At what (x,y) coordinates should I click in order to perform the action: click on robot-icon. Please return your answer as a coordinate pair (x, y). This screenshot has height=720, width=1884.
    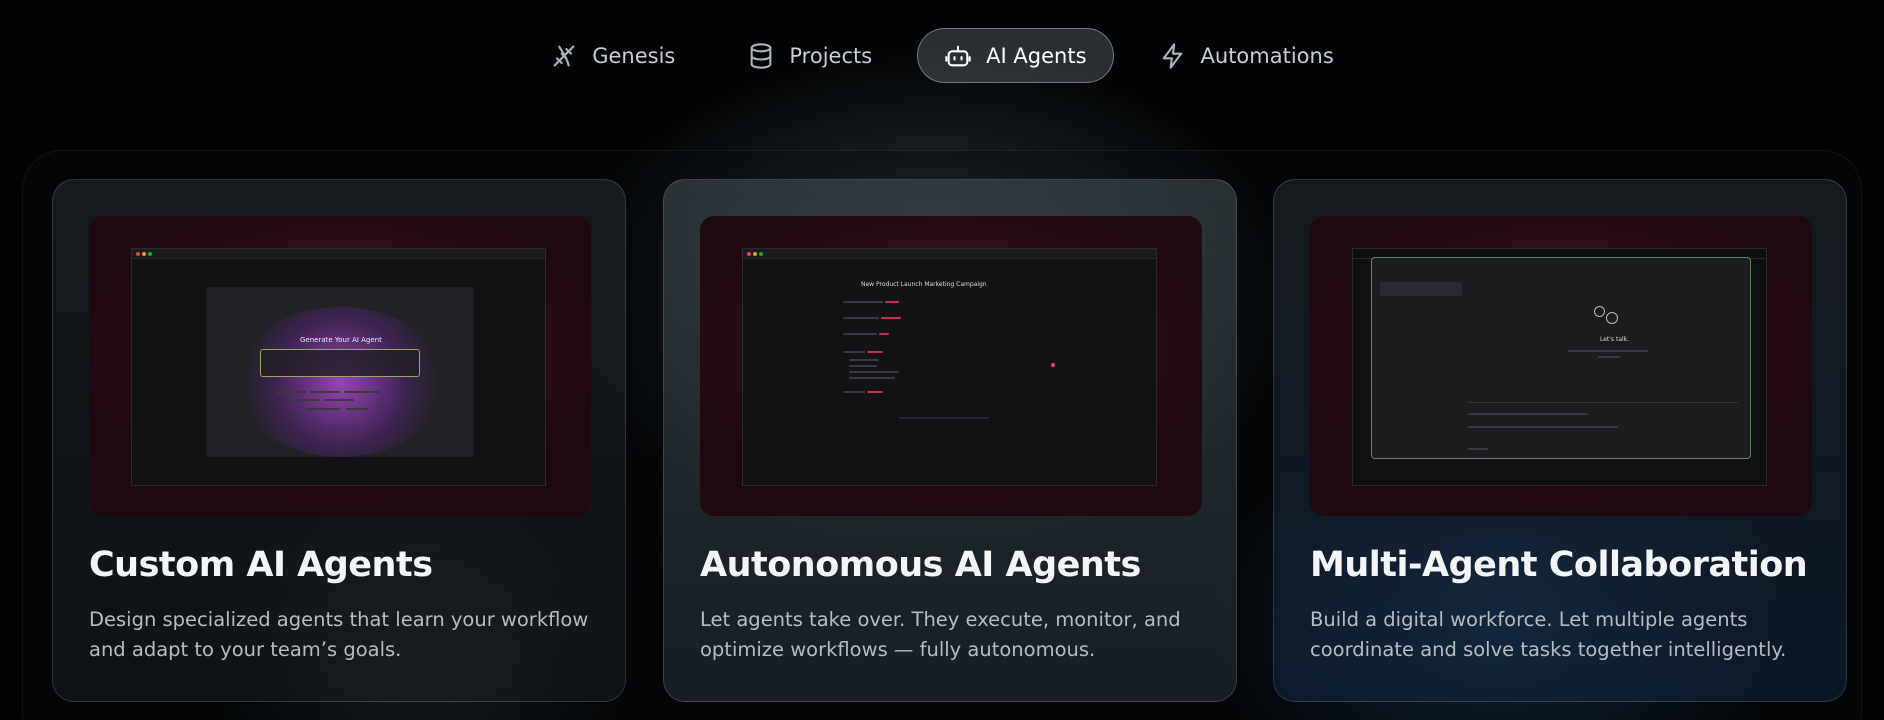
    Looking at the image, I should click on (958, 55).